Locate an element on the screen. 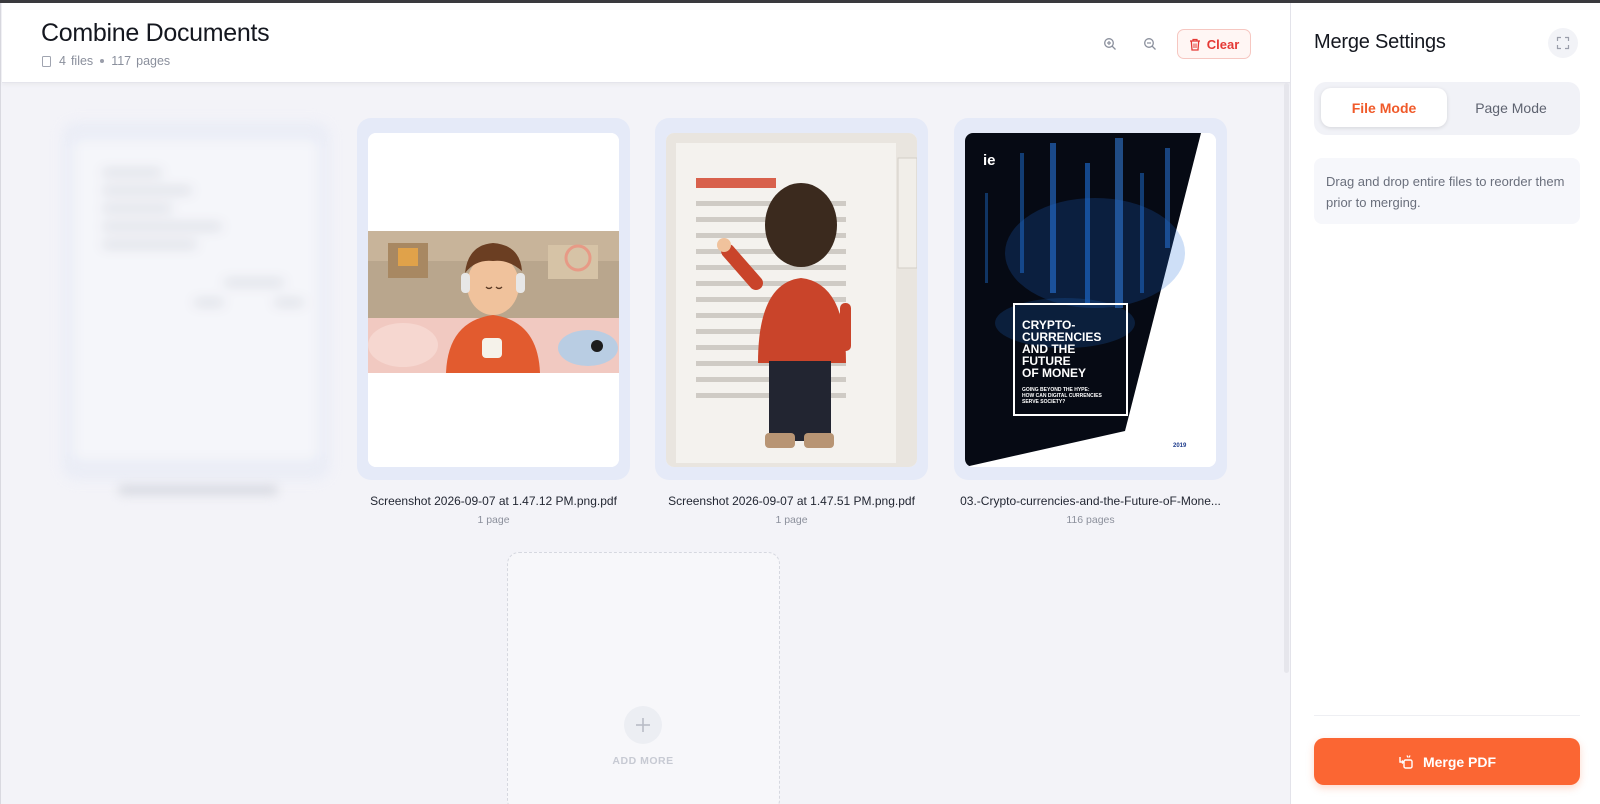 The image size is (1600, 804). add-more-card: ADD MORE is located at coordinates (643, 678).